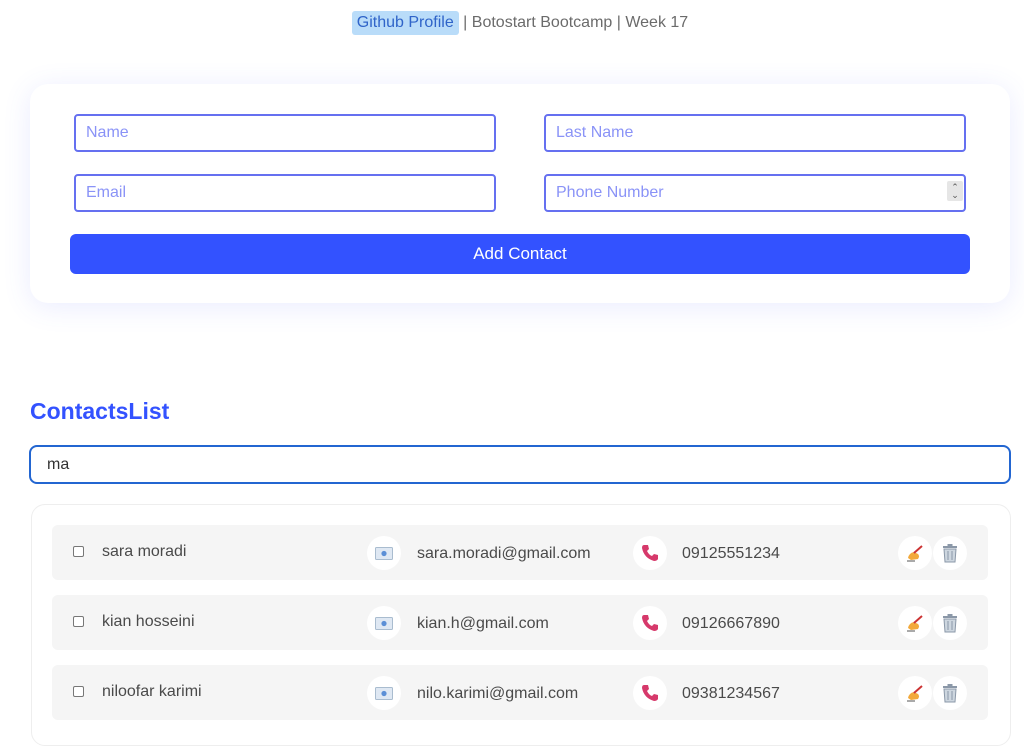  Describe the element at coordinates (148, 621) in the screenshot. I see `contact-name: kian hosseini` at that location.